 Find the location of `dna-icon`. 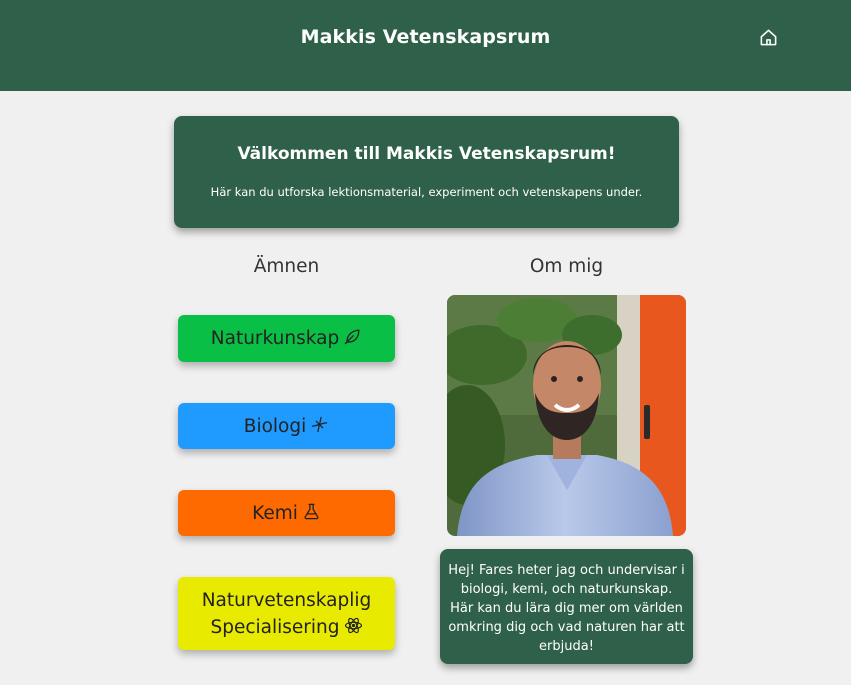

dna-icon is located at coordinates (319, 424).